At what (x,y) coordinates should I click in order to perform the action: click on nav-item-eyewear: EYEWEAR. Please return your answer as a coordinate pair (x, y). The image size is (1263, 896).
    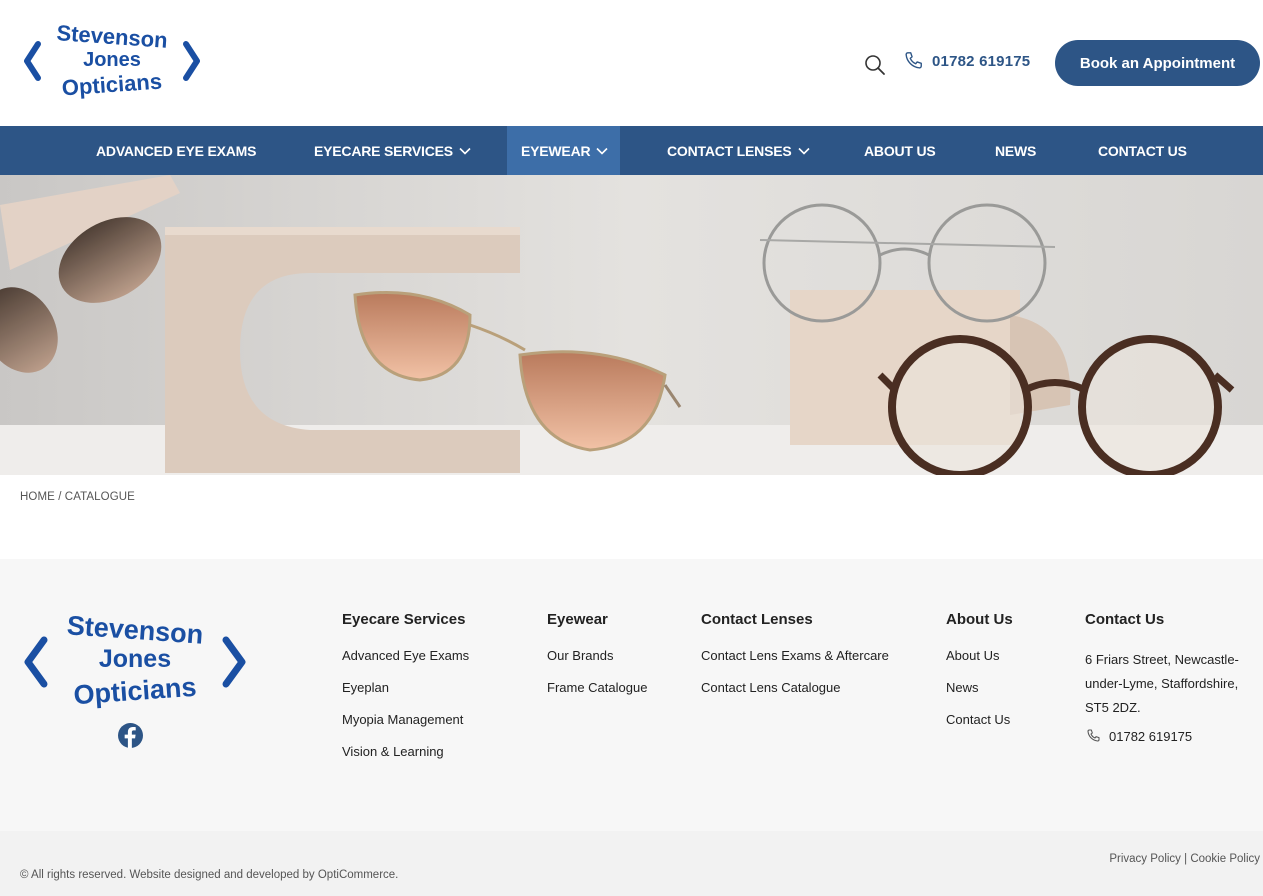
    Looking at the image, I should click on (563, 150).